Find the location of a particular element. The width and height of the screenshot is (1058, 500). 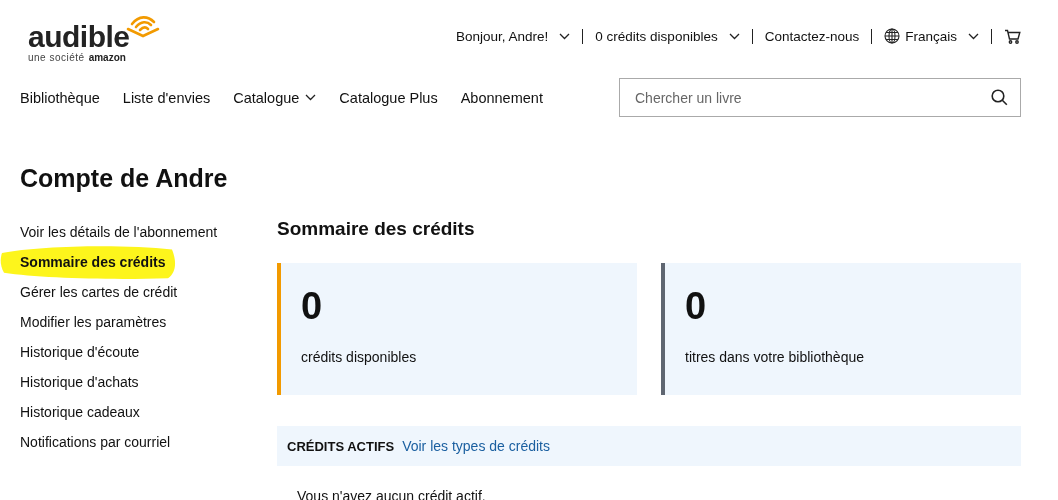

cart-button is located at coordinates (1012, 36).